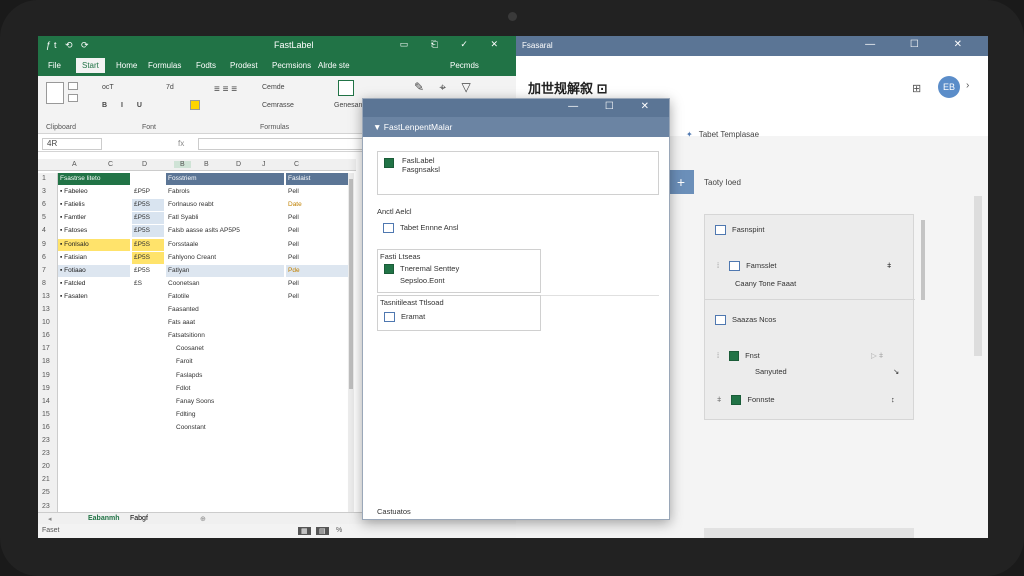  What do you see at coordinates (73, 86) in the screenshot?
I see `cut-icon` at bounding box center [73, 86].